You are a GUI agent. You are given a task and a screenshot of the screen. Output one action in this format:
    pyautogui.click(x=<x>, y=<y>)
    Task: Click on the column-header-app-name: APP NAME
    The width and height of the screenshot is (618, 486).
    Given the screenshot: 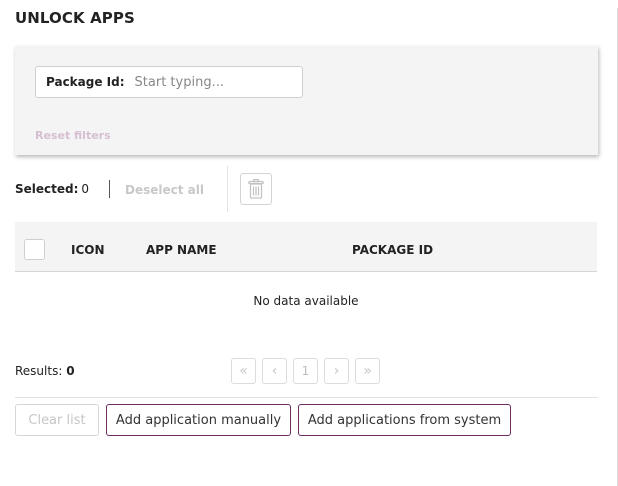 What is the action you would take?
    pyautogui.click(x=181, y=250)
    